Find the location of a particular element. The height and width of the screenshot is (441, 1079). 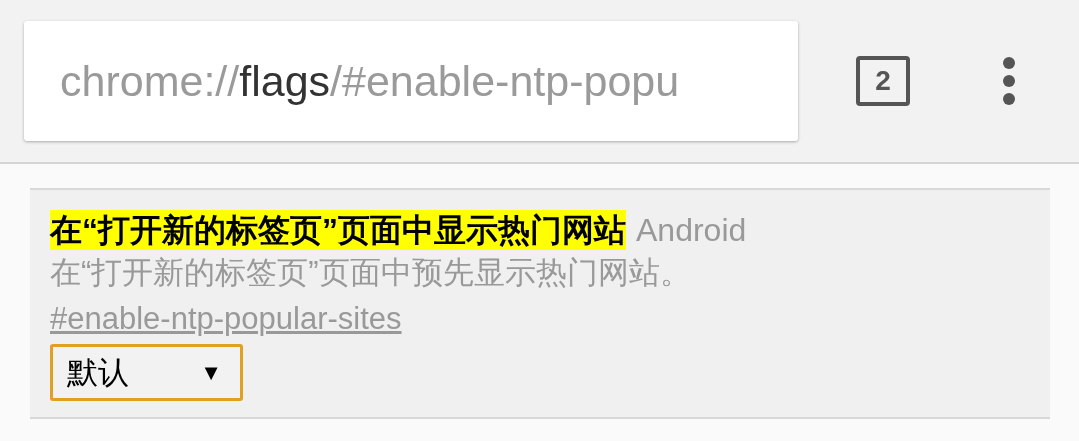

flag-description: 在“打开新的标签页”页面中预先显示热门网站。 #enable-ntp-popular-sites is located at coordinates (371, 296).